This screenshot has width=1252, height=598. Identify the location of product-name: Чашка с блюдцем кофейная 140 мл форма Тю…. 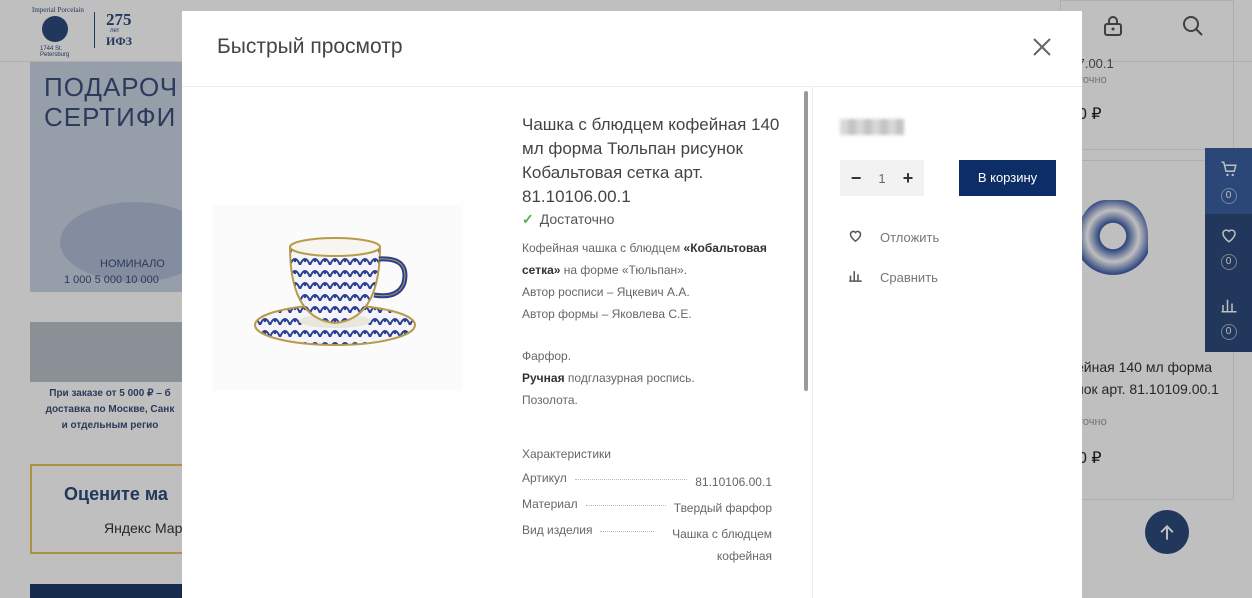
(651, 160).